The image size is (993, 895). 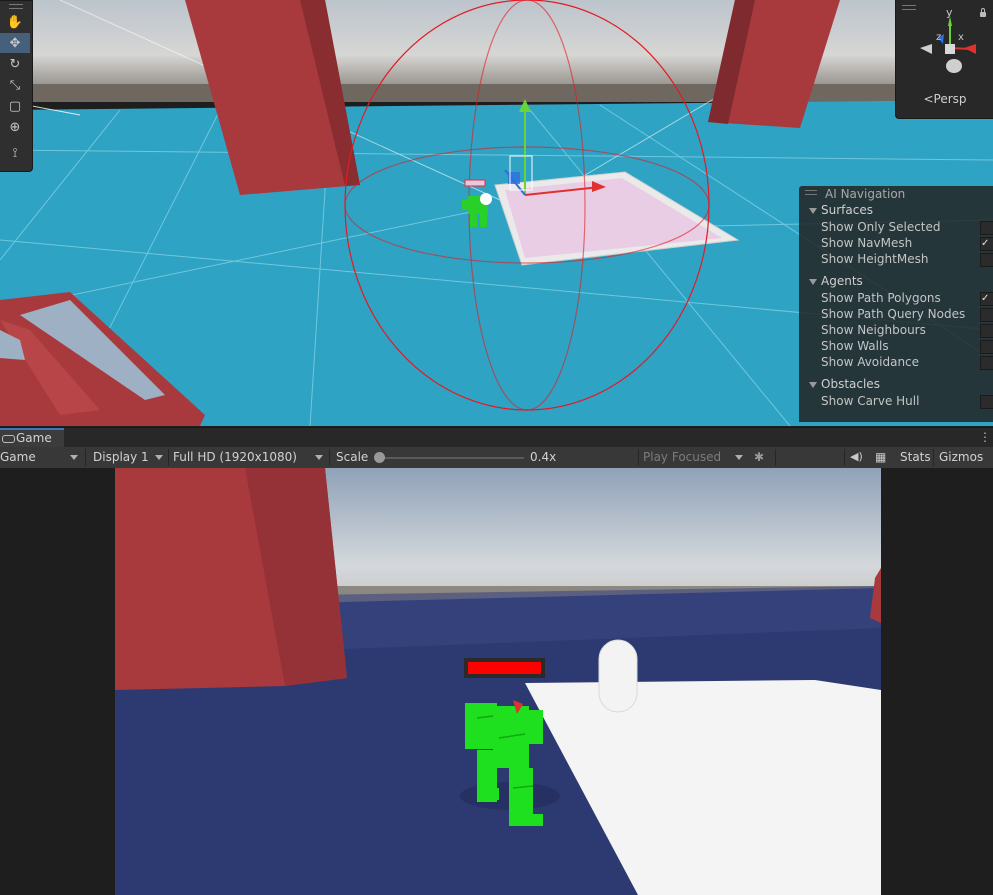 What do you see at coordinates (875, 259) in the screenshot?
I see `toggle-label: Show HeightMesh` at bounding box center [875, 259].